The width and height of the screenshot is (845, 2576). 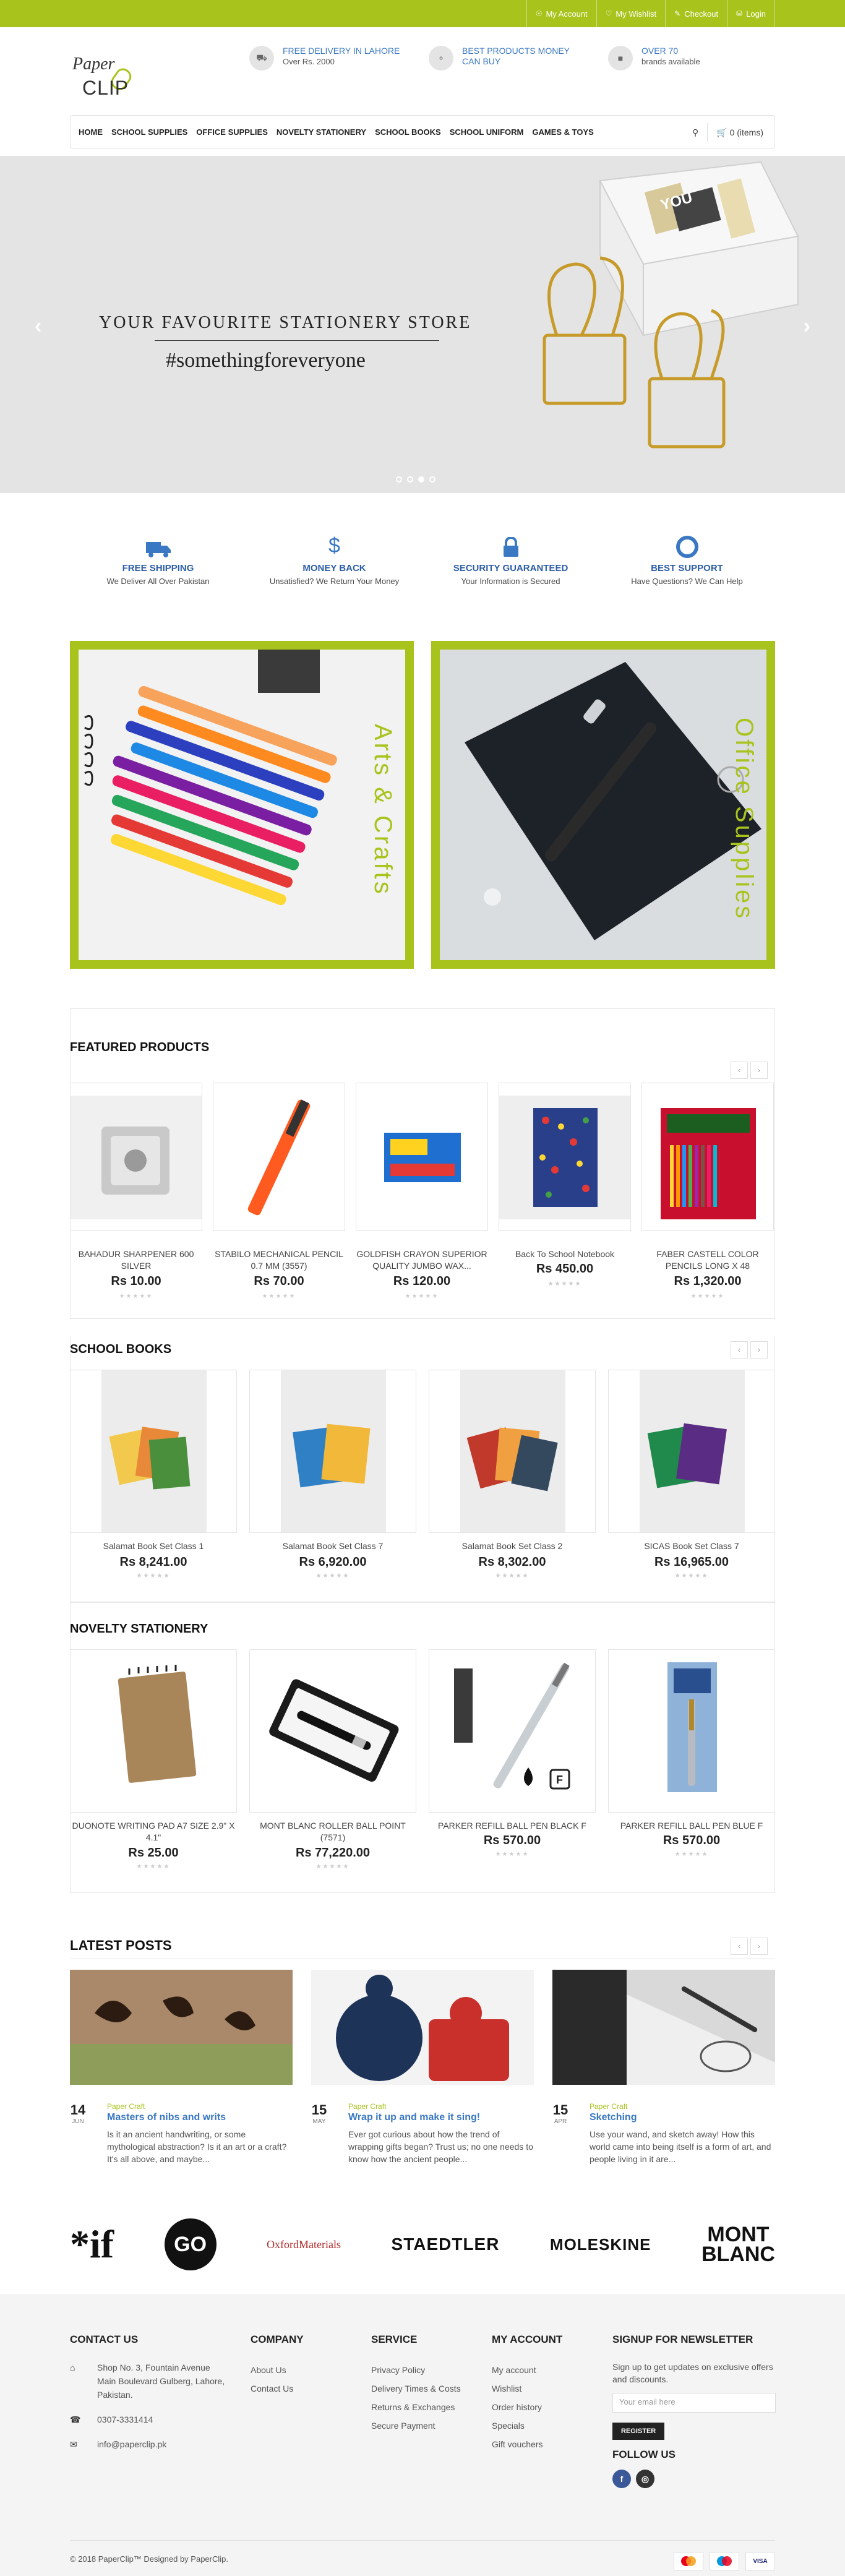 What do you see at coordinates (277, 2370) in the screenshot?
I see `footer-link-about-us: About Us` at bounding box center [277, 2370].